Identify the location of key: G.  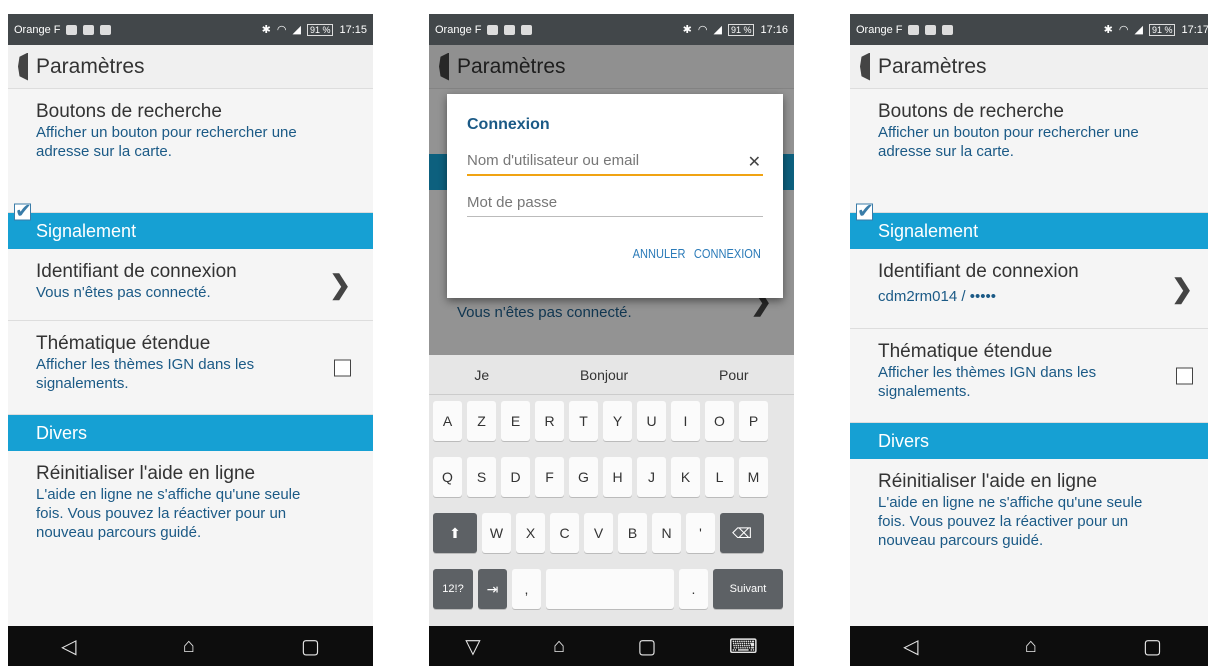
(583, 477).